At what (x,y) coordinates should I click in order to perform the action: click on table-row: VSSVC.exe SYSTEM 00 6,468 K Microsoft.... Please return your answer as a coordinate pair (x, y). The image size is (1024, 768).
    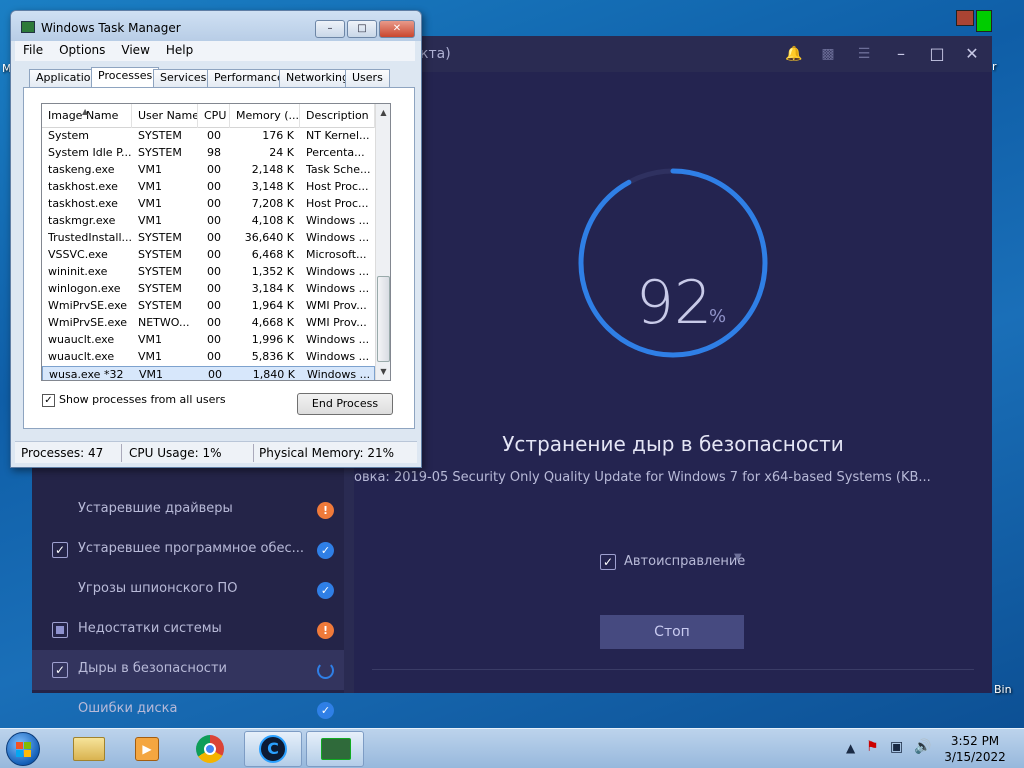
    Looking at the image, I should click on (208, 255).